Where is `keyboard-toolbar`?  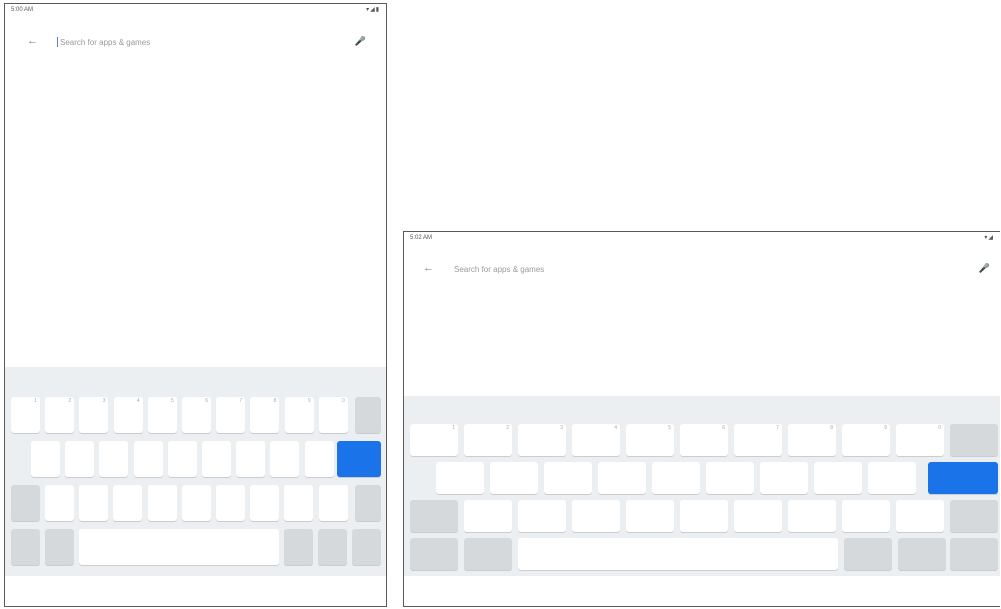
keyboard-toolbar is located at coordinates (702, 409).